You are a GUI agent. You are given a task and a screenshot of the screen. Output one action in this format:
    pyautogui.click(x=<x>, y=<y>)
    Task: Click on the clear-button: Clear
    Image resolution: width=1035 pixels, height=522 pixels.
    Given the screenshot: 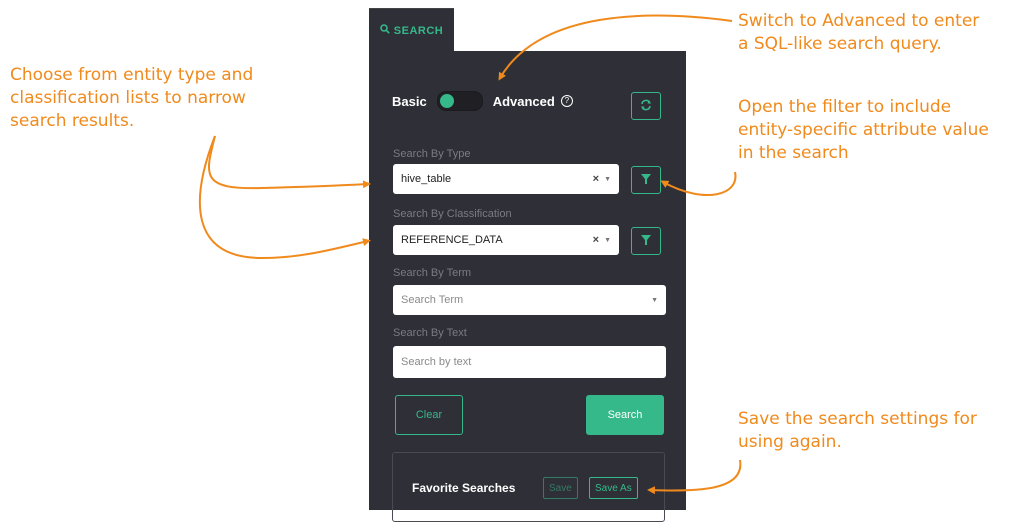 What is the action you would take?
    pyautogui.click(x=429, y=415)
    